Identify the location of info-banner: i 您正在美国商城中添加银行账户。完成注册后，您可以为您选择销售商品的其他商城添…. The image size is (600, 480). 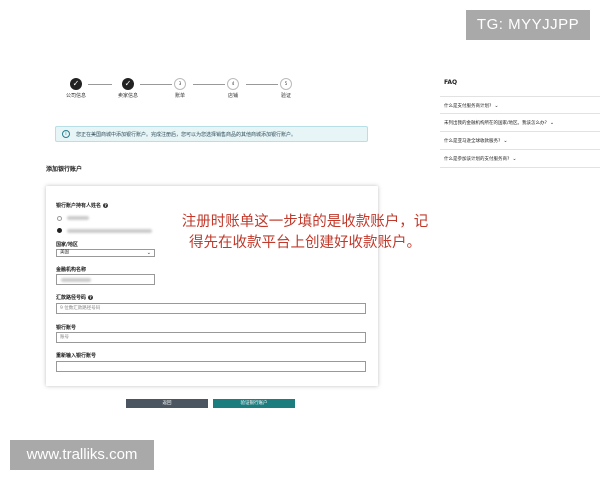
(211, 134).